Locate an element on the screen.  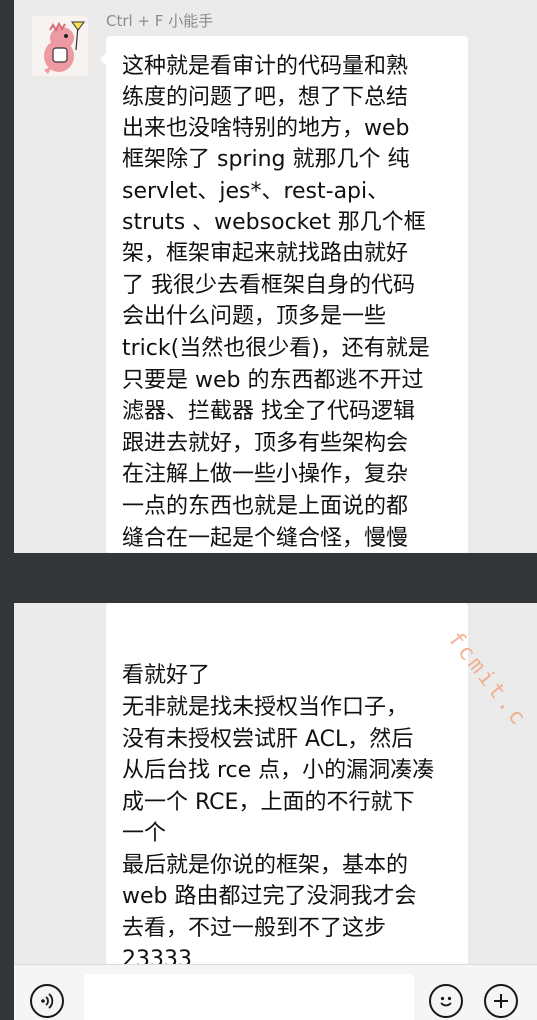
voice-icon is located at coordinates (47, 1001).